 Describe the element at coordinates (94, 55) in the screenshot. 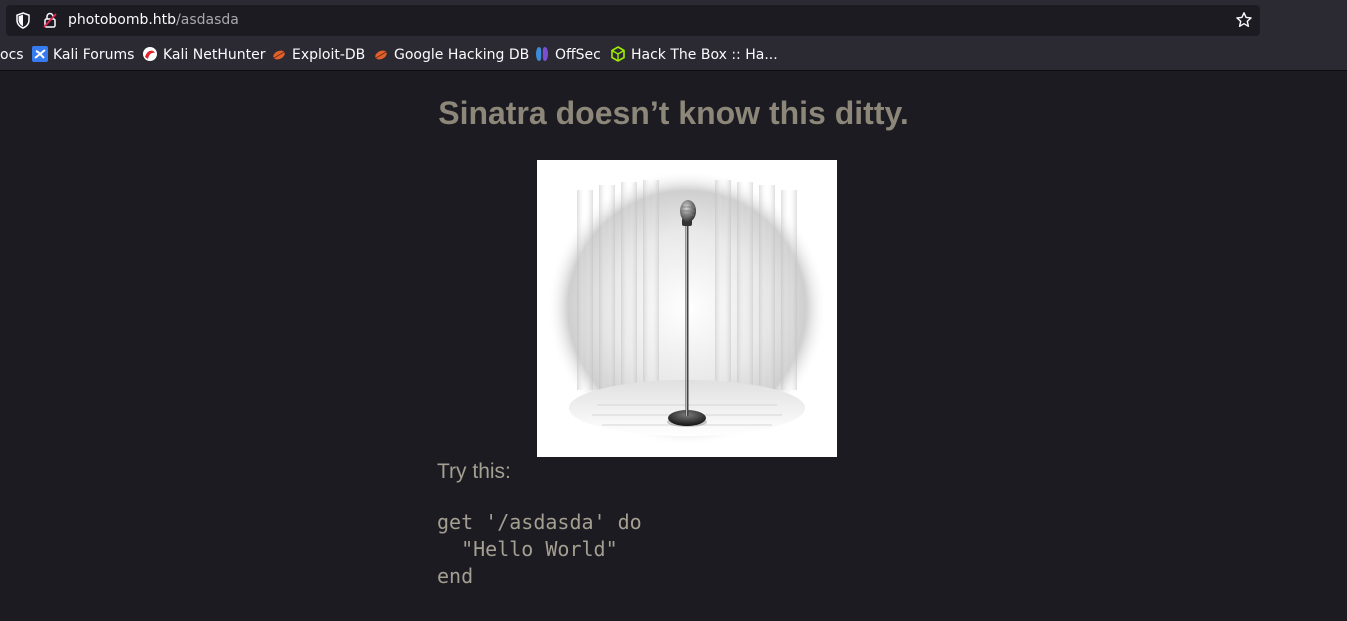

I see `bookmark-label: Kali Forums` at that location.